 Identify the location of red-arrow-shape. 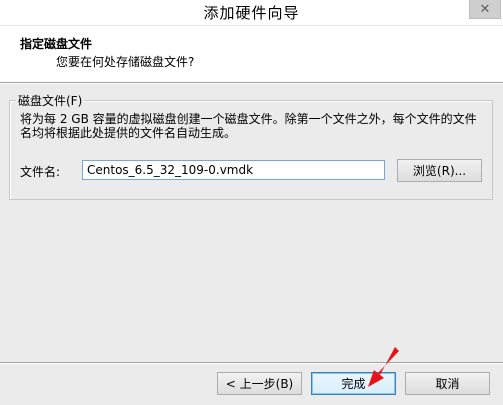
(383, 367).